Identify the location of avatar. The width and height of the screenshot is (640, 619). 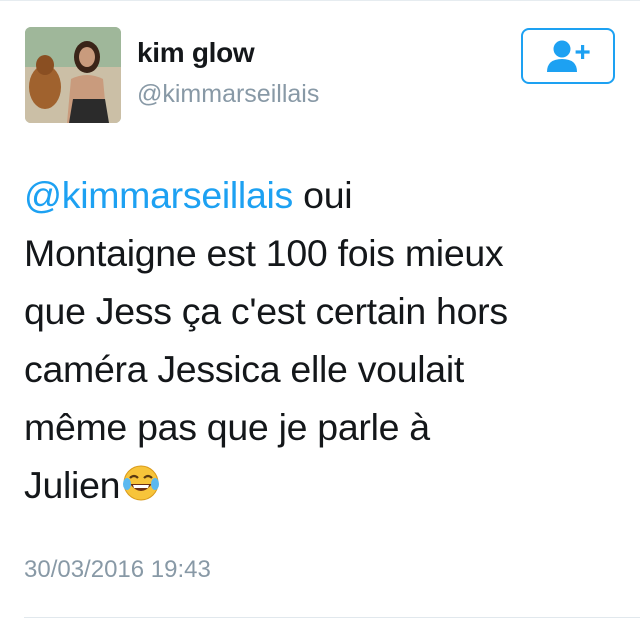
(73, 75).